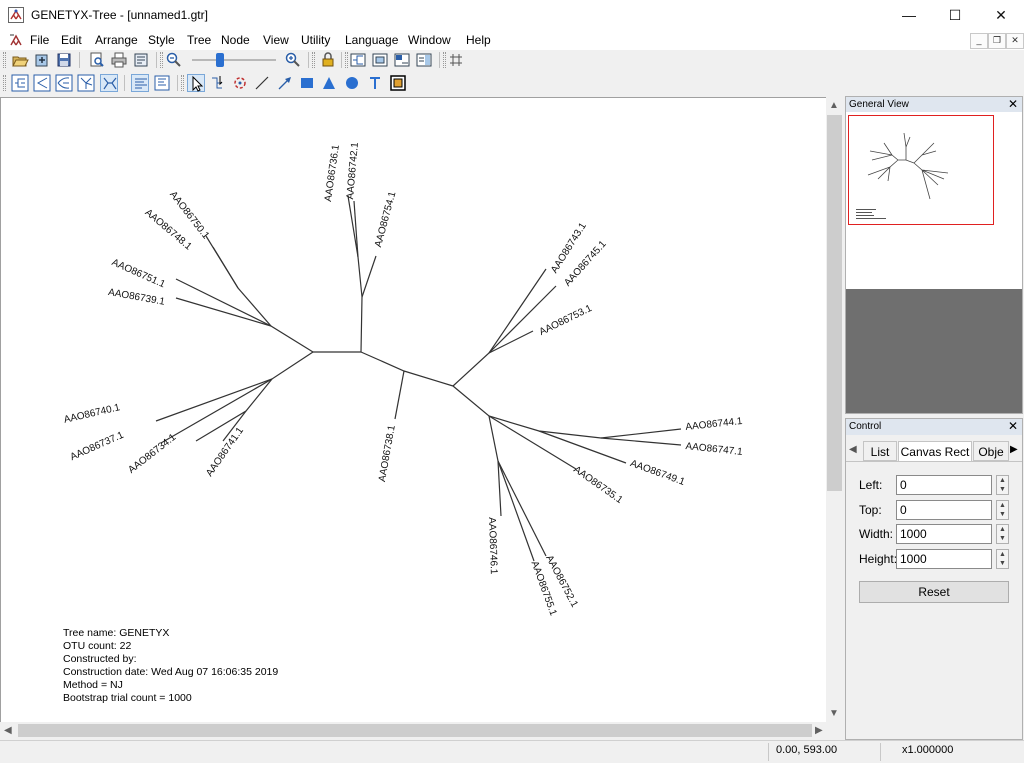  What do you see at coordinates (1014, 449) in the screenshot?
I see `tab-scroll-right-icon: ▶` at bounding box center [1014, 449].